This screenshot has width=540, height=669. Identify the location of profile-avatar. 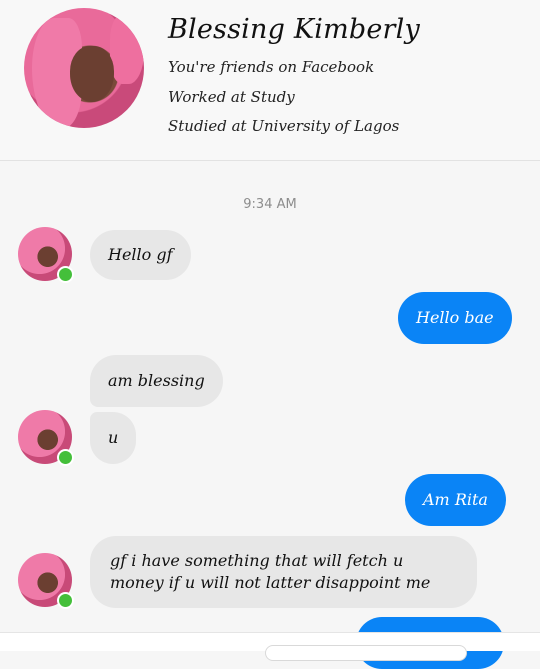
(84, 68).